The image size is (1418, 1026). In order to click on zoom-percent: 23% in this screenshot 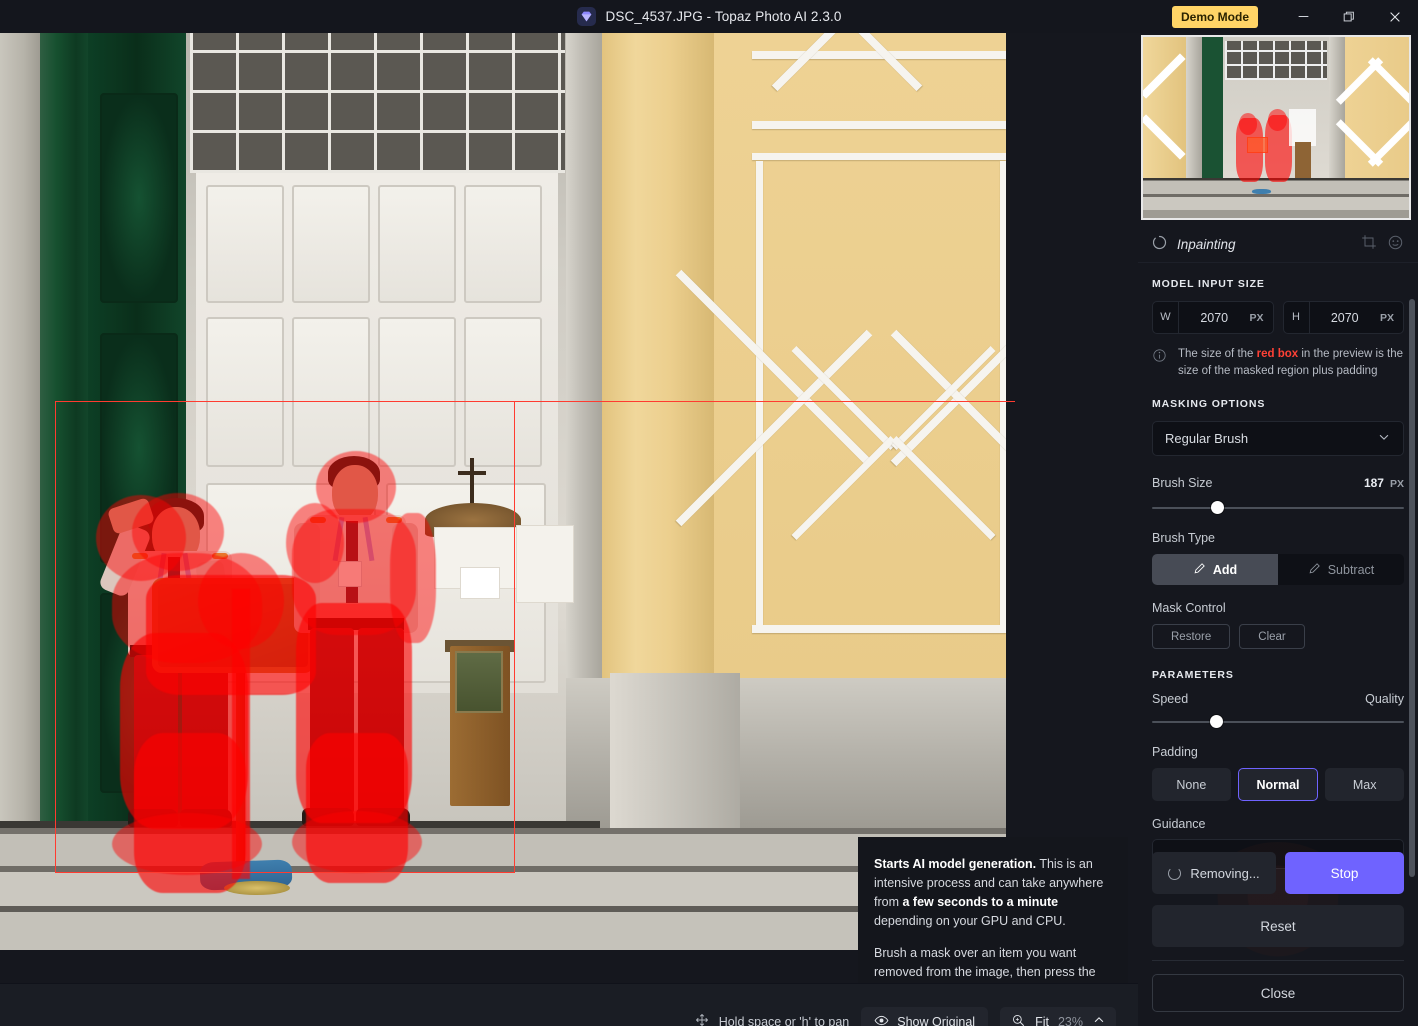, I will do `click(1070, 1020)`.